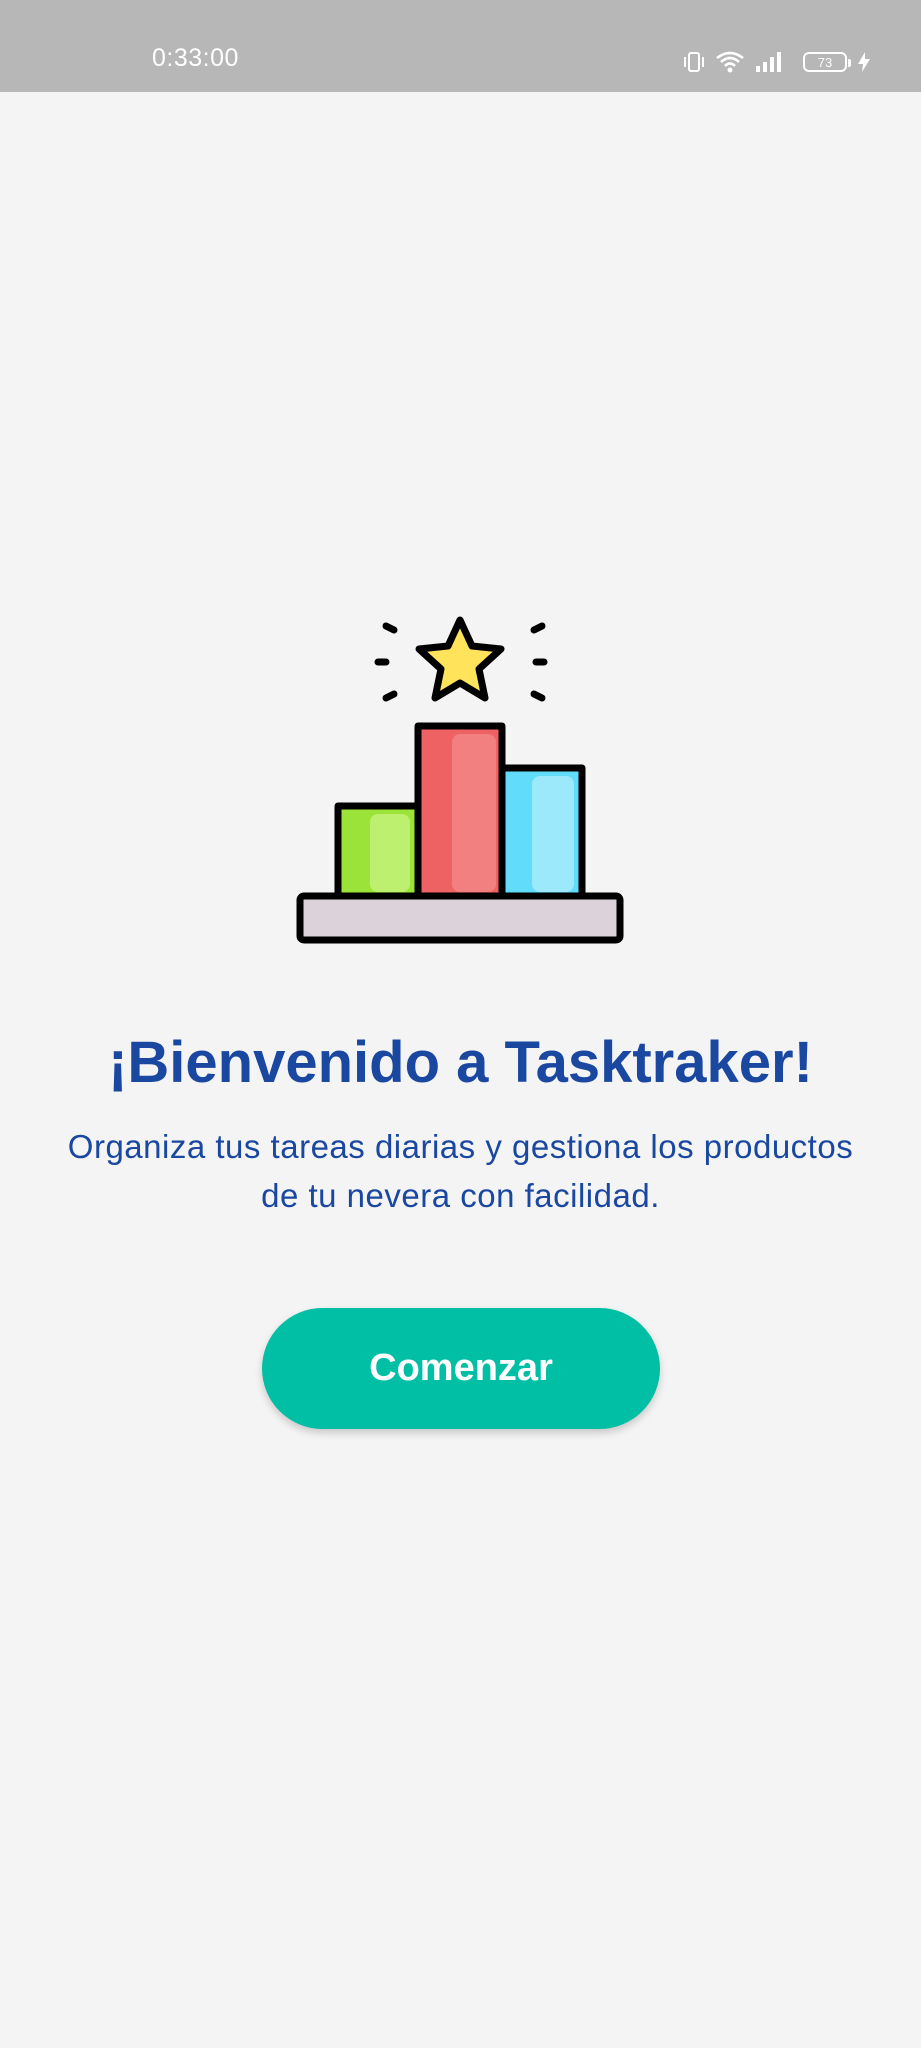  What do you see at coordinates (864, 62) in the screenshot?
I see `charging-icon` at bounding box center [864, 62].